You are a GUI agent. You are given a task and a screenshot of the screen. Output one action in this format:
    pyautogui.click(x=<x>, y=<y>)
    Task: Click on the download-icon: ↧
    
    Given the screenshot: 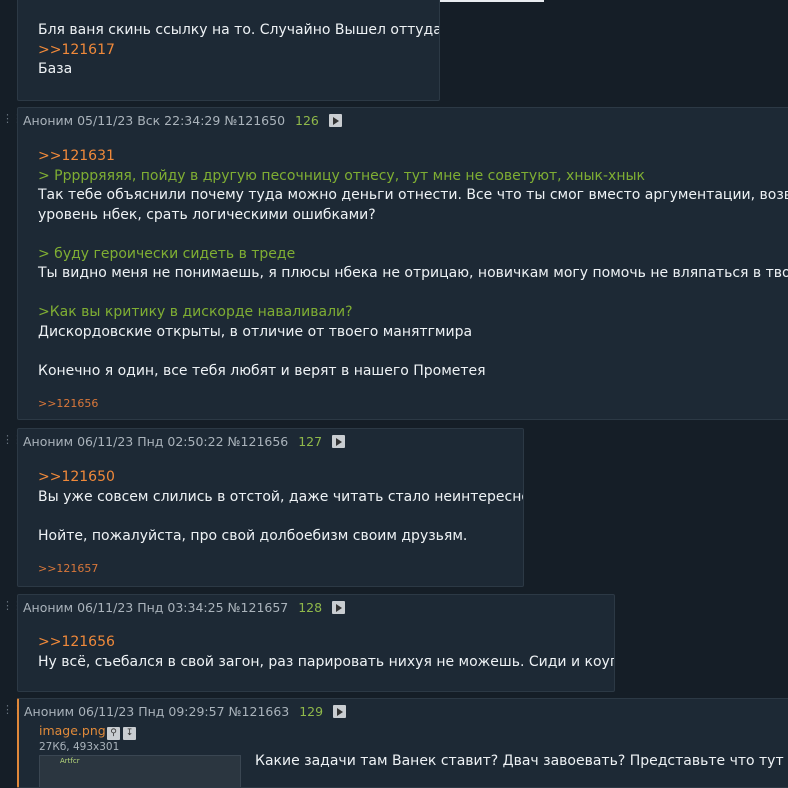 What is the action you would take?
    pyautogui.click(x=129, y=733)
    